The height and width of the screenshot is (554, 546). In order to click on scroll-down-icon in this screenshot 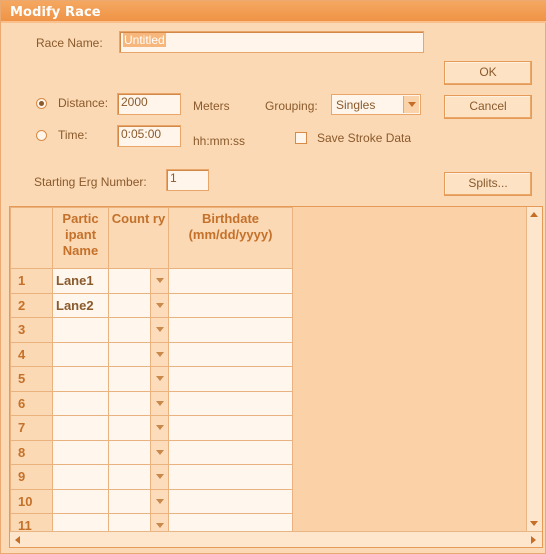, I will do `click(534, 524)`.